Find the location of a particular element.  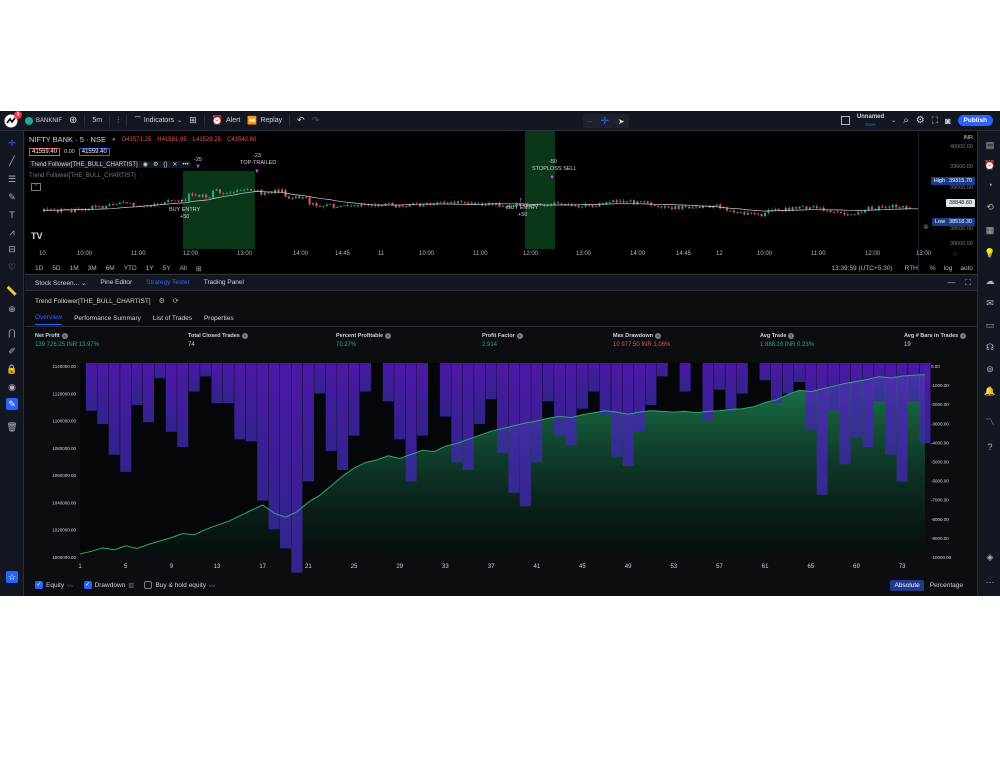

subtab-performance-summary: Performance Summary is located at coordinates (107, 320).